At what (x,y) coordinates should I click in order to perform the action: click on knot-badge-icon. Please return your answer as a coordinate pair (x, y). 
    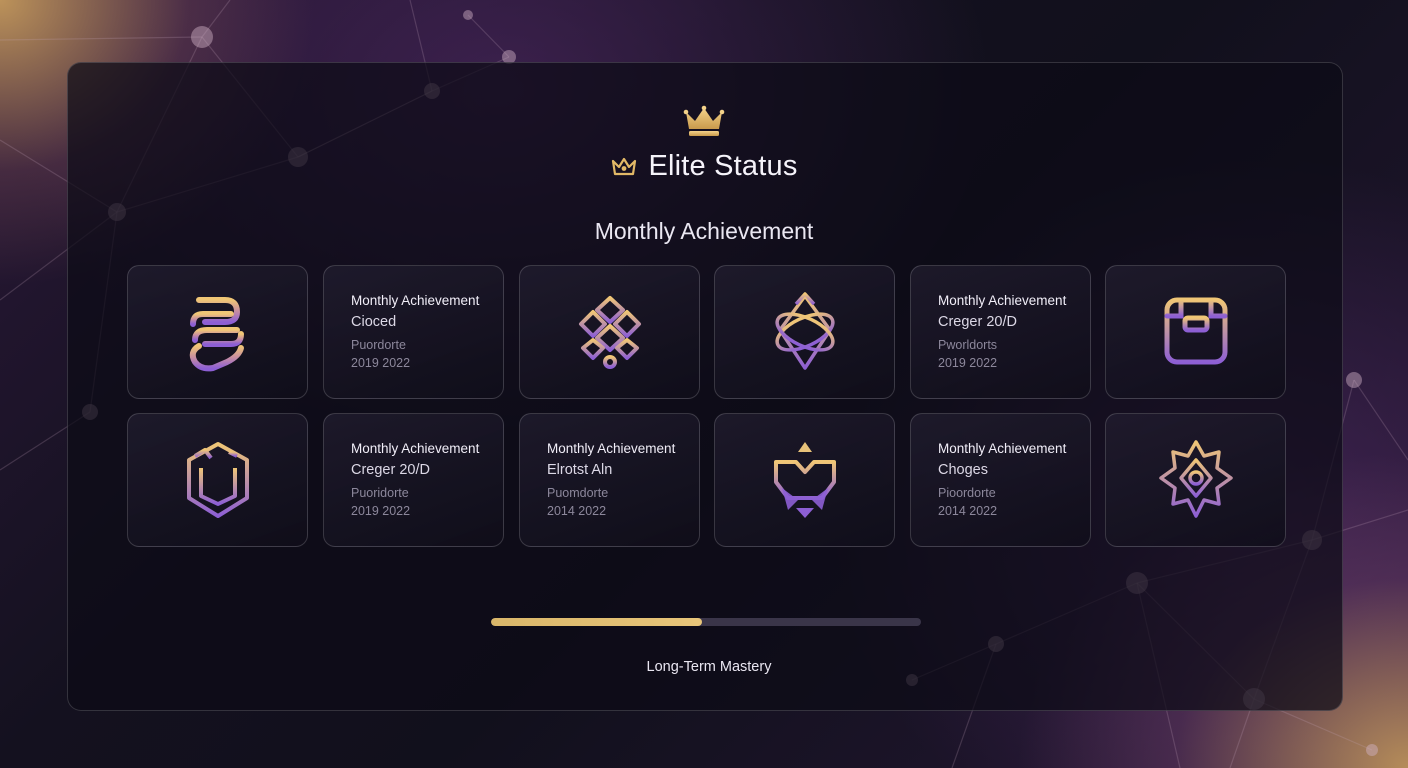
    Looking at the image, I should click on (609, 332).